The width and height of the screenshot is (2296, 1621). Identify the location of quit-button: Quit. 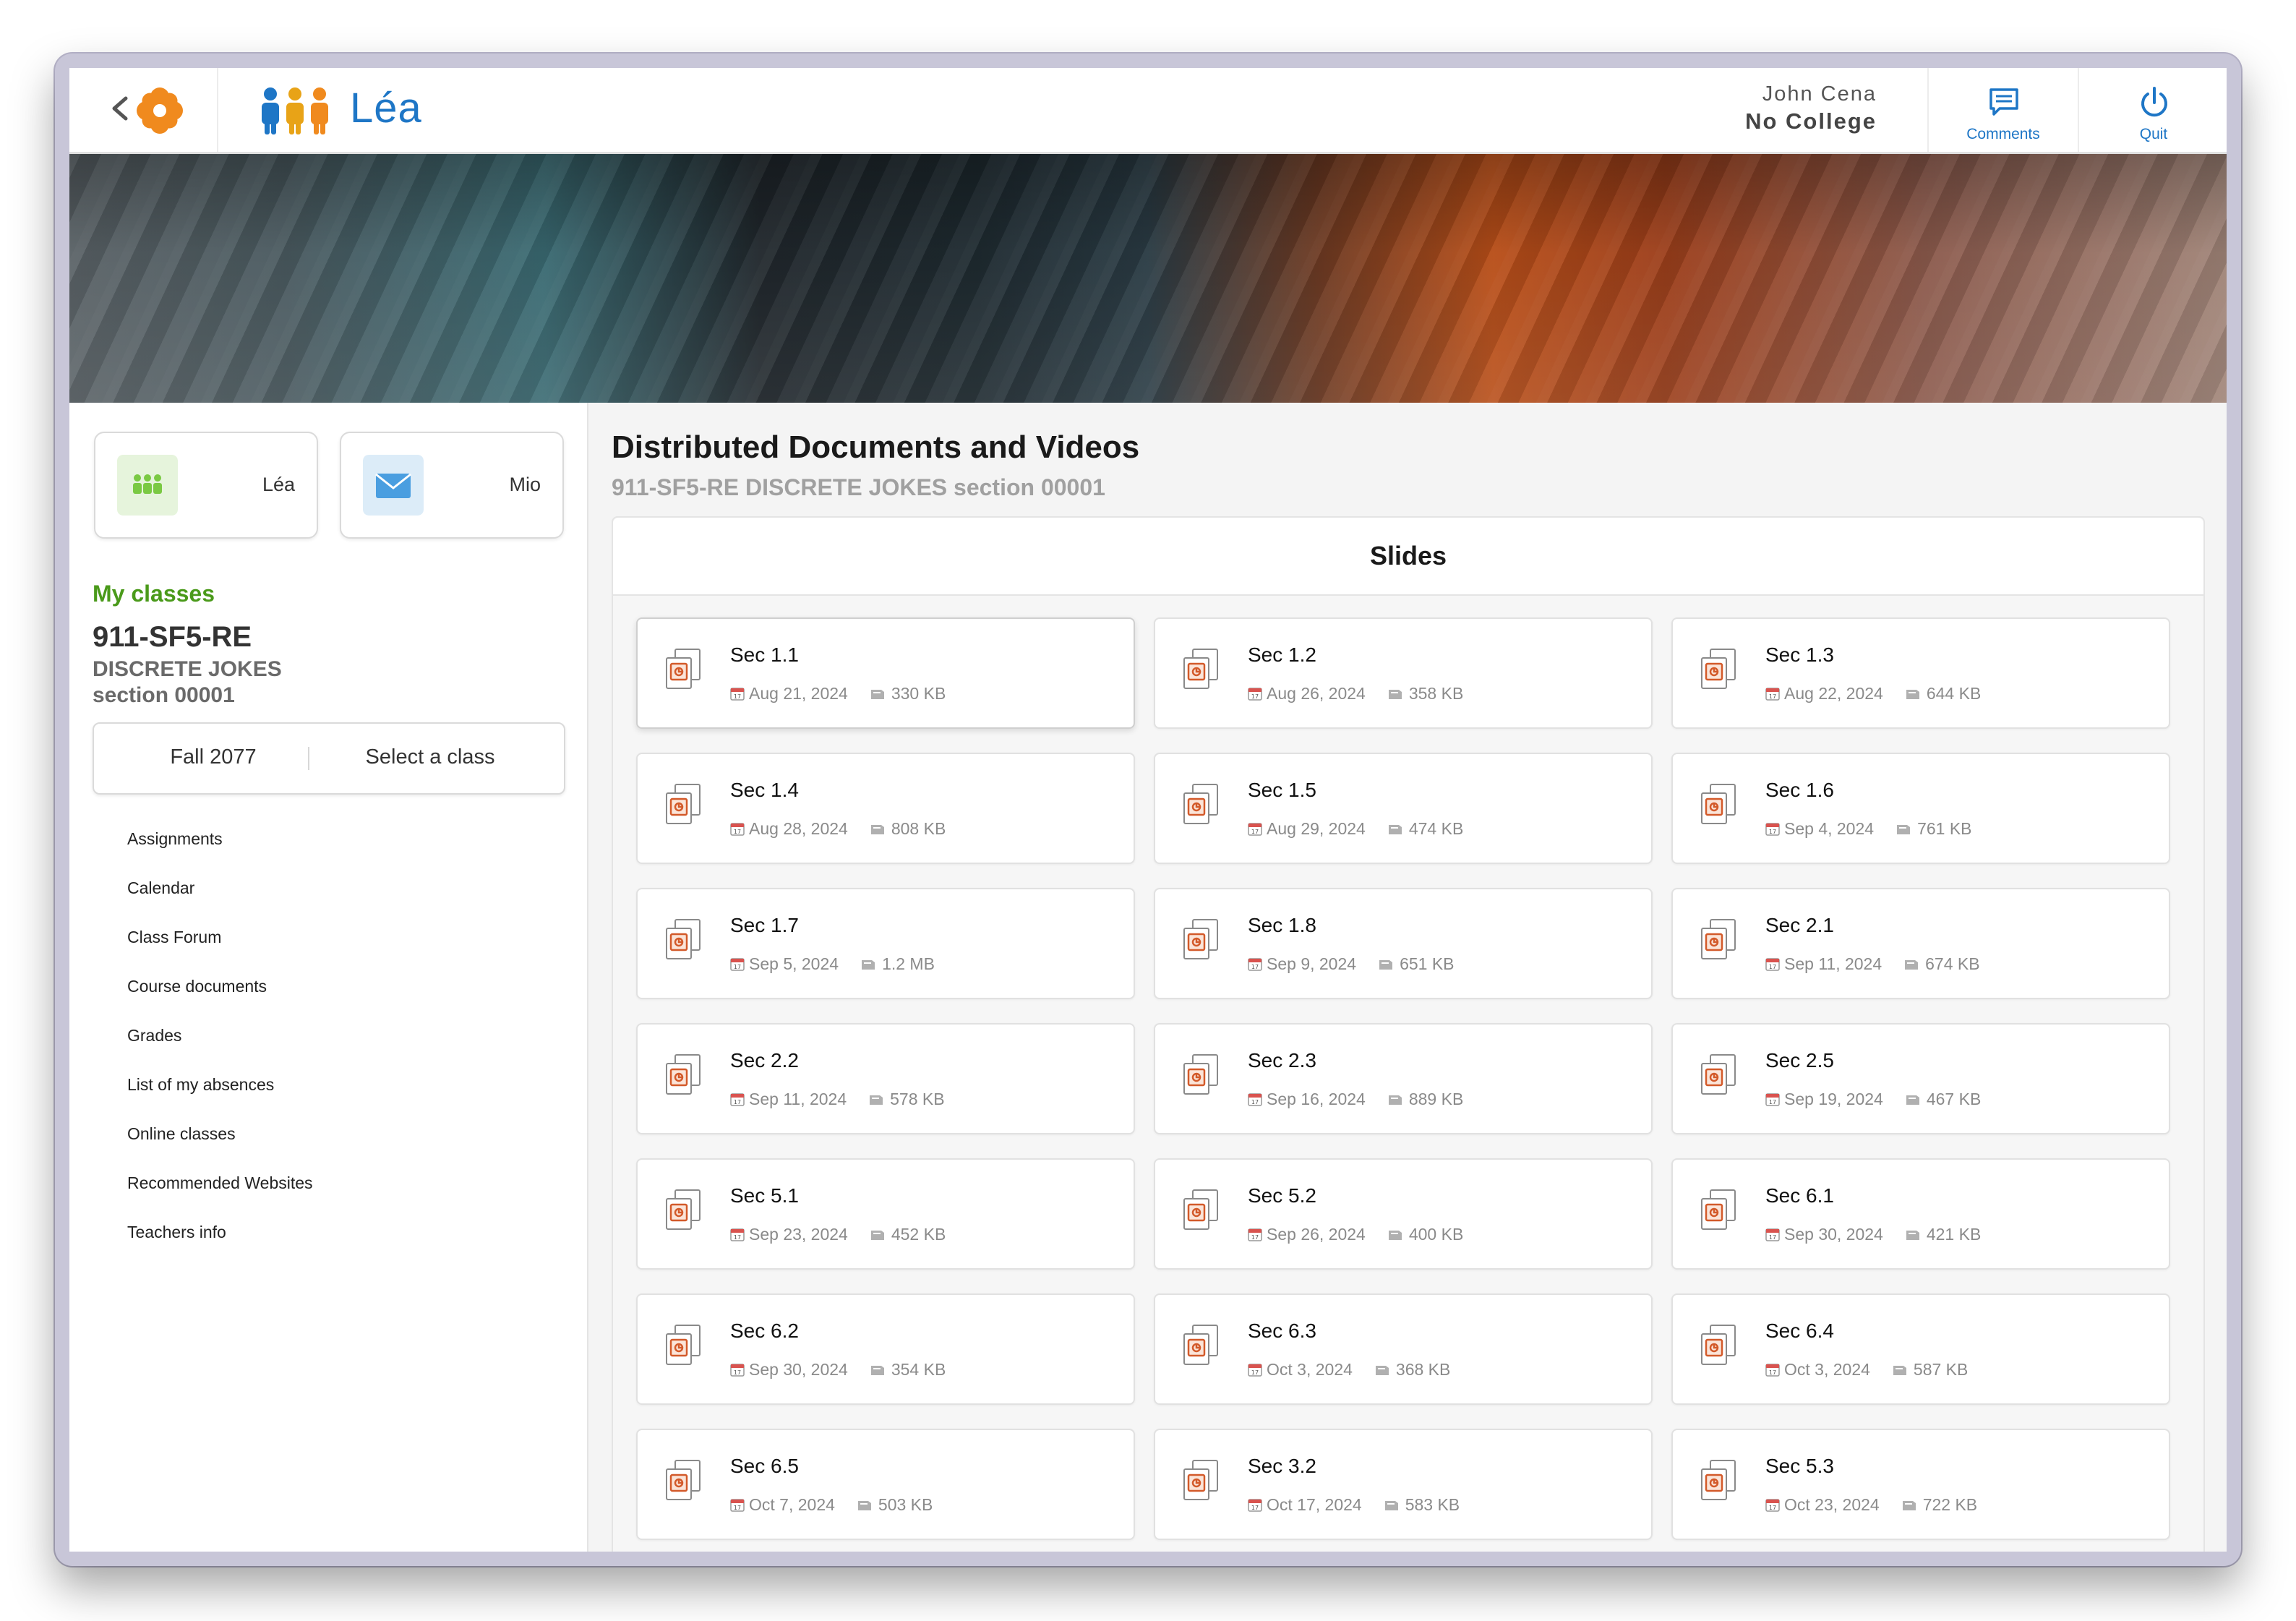
(2152, 110).